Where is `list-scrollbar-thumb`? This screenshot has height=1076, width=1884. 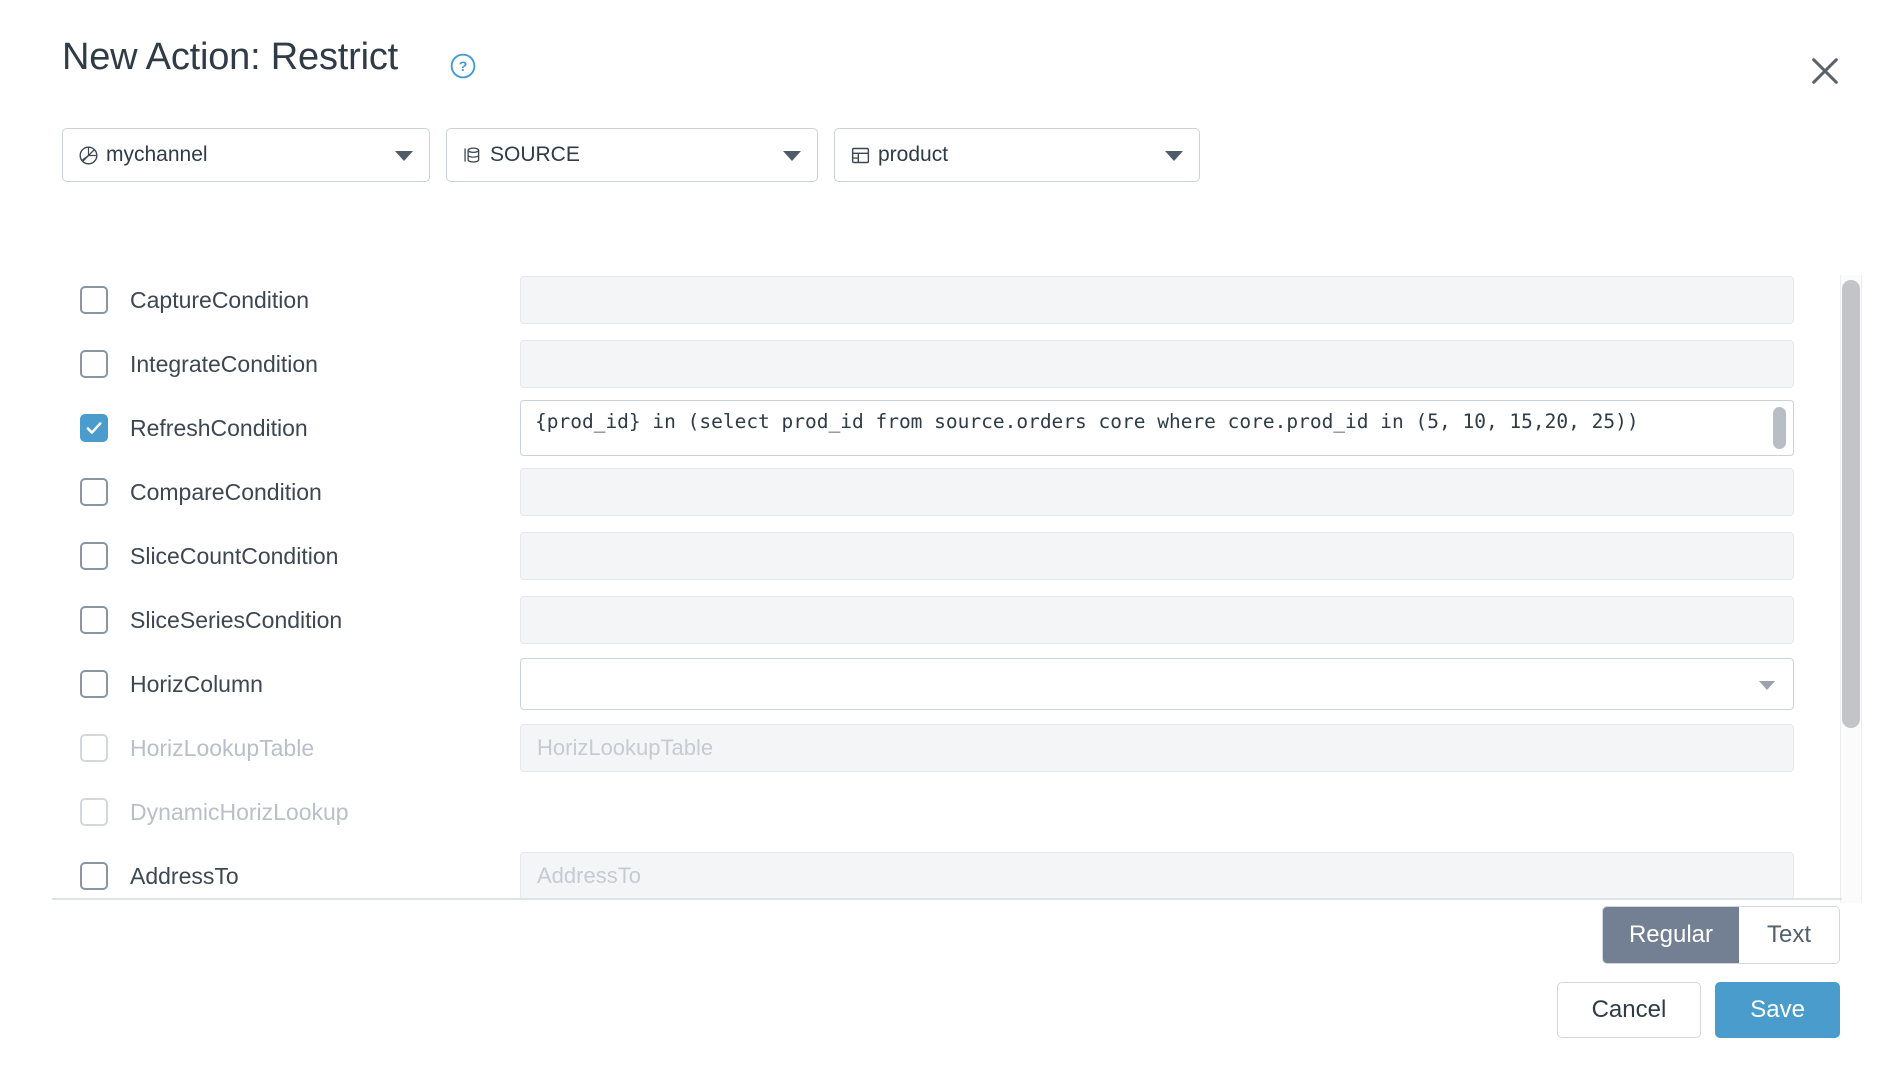 list-scrollbar-thumb is located at coordinates (1851, 504).